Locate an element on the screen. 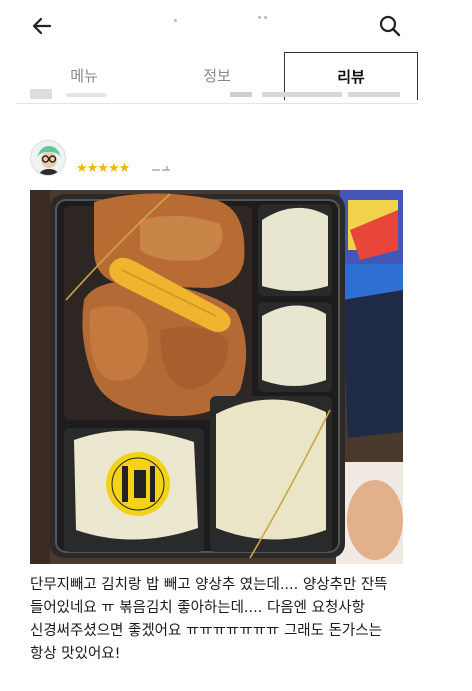 Image resolution: width=472 pixels, height=691 pixels. previous-review-edge is located at coordinates (217, 95).